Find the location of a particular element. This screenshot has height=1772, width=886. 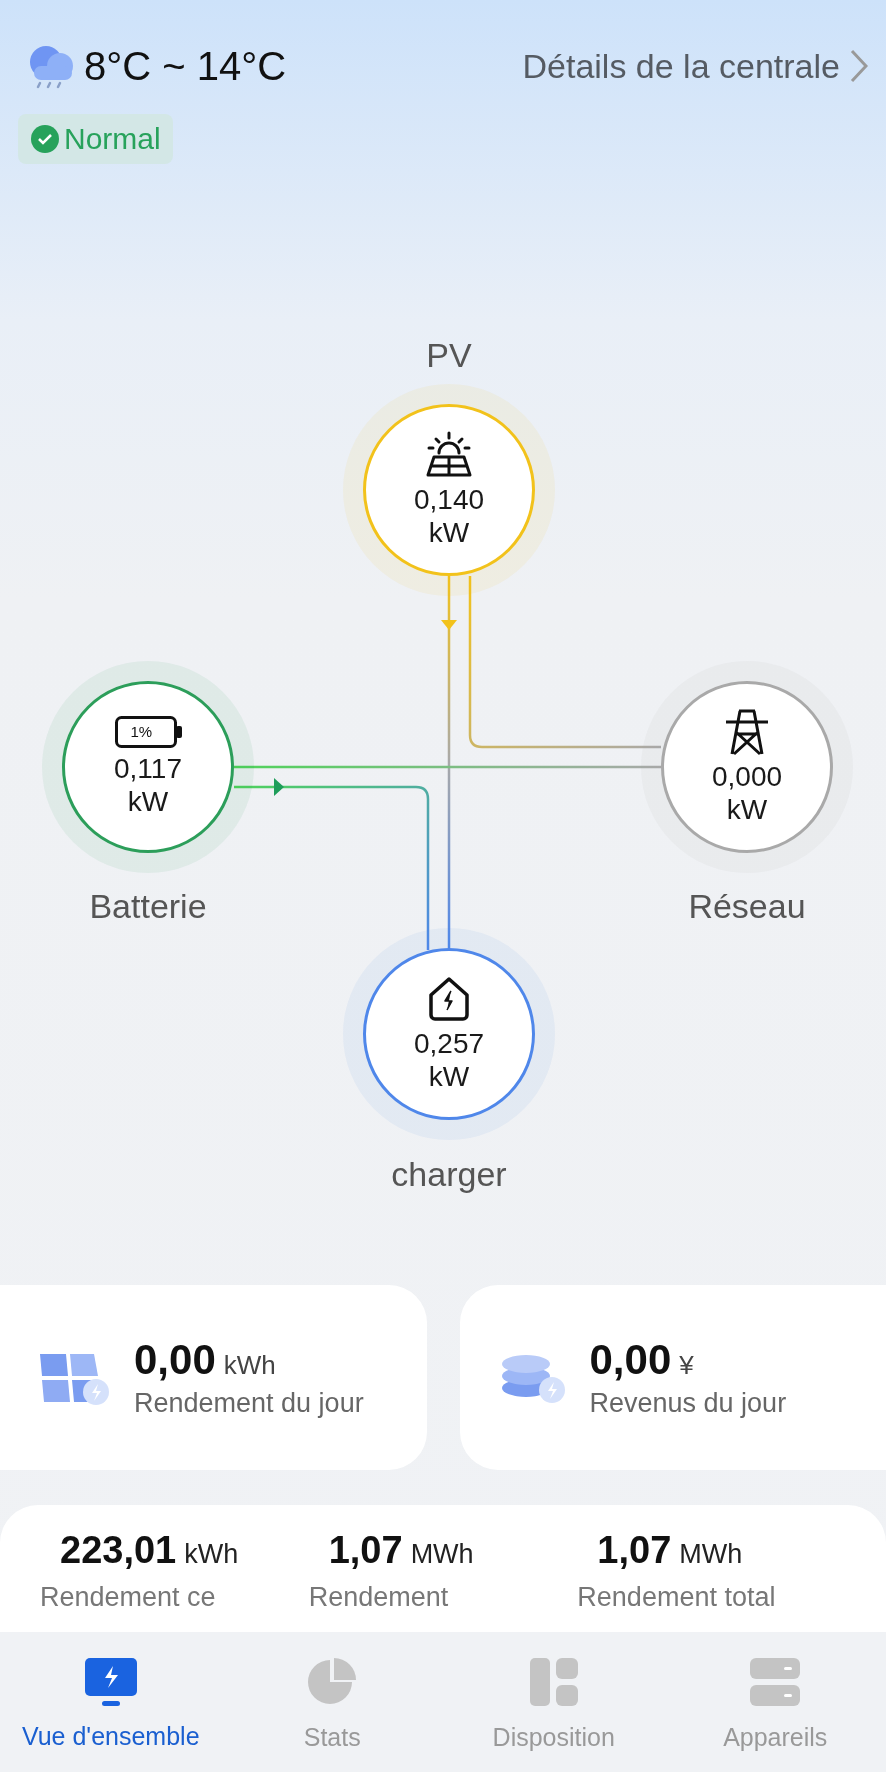

nav-label: Appareils is located at coordinates (775, 1737).